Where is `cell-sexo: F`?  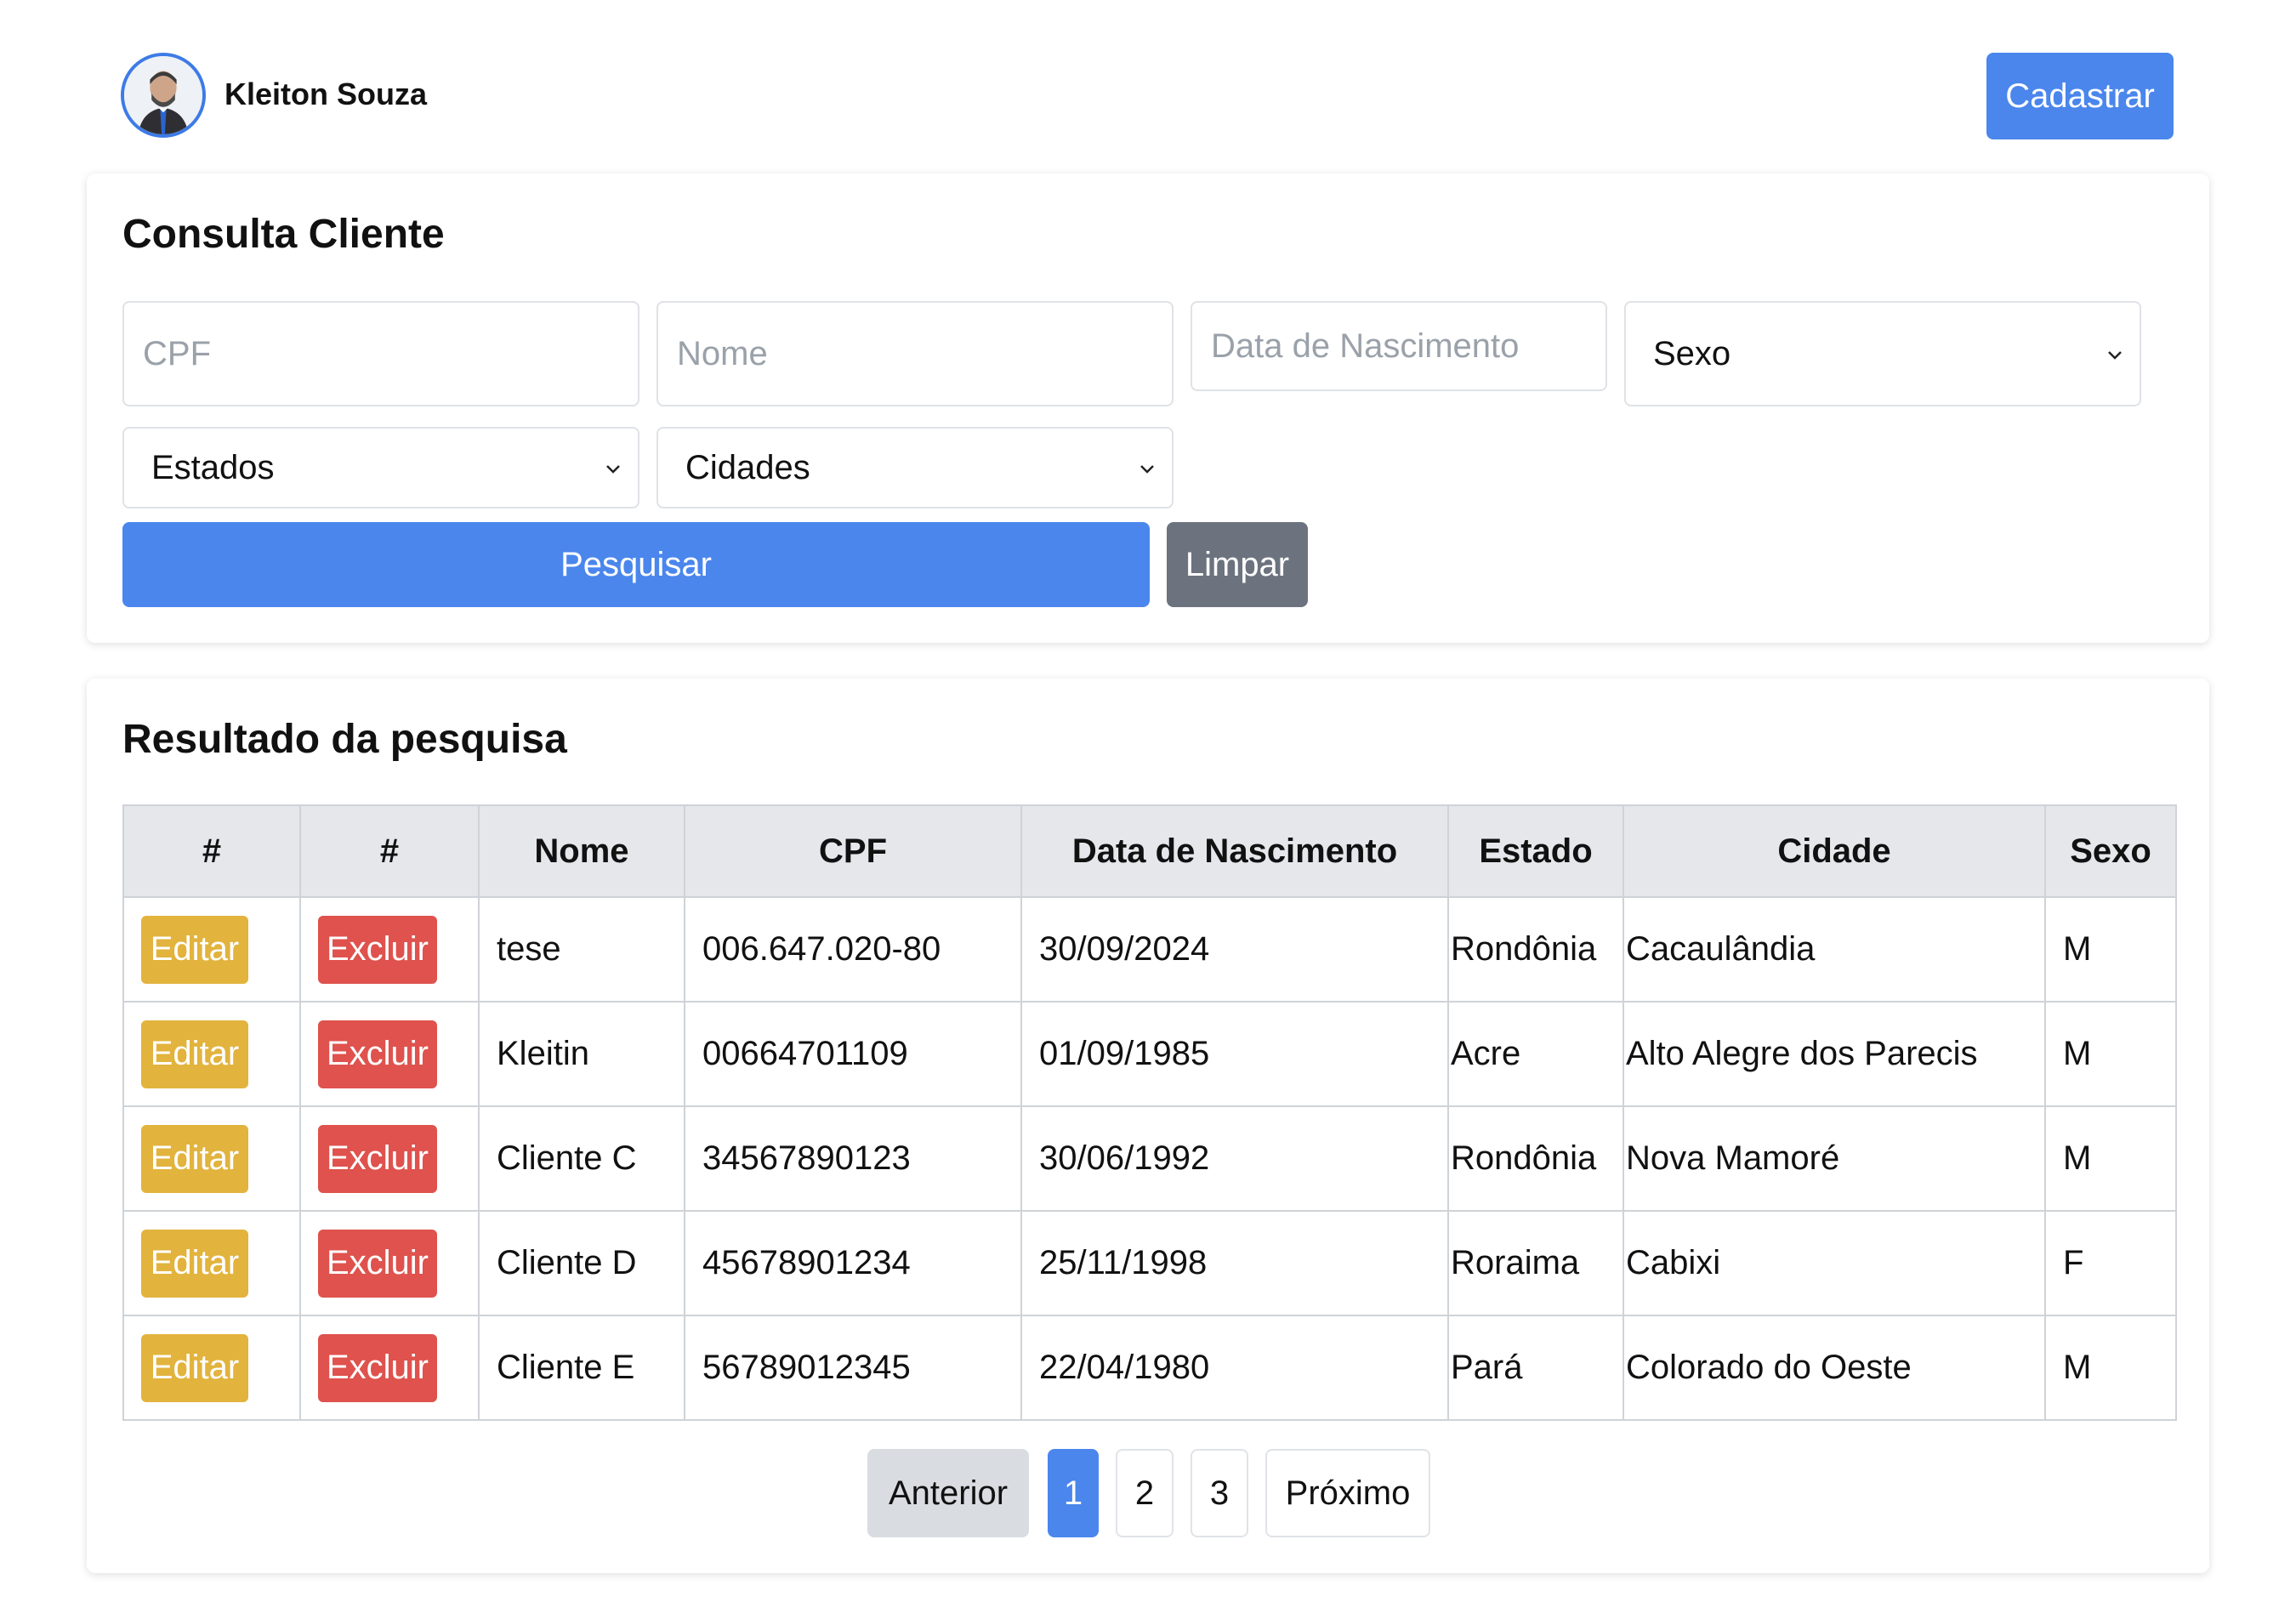 cell-sexo: F is located at coordinates (2110, 1263).